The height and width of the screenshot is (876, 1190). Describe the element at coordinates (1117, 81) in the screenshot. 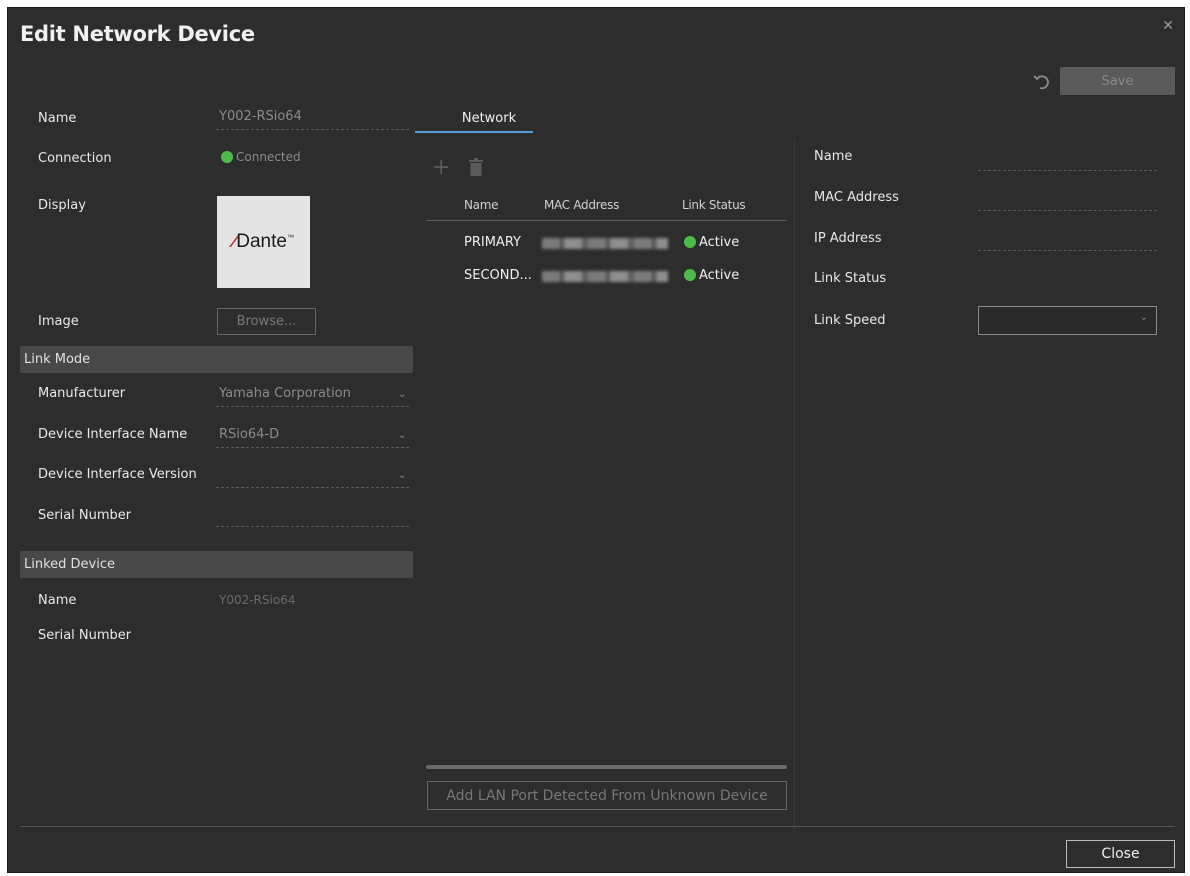

I see `save-button: Save` at that location.